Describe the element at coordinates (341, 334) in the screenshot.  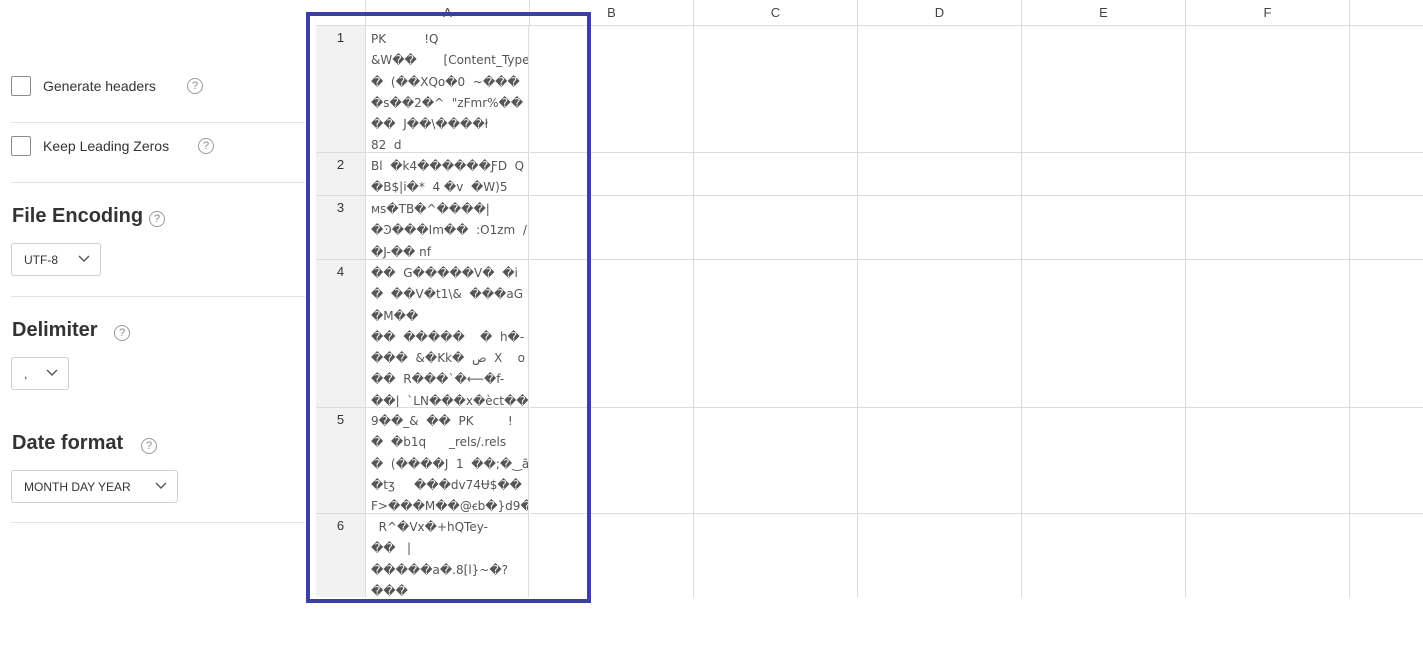
I see `row-number: 4` at that location.